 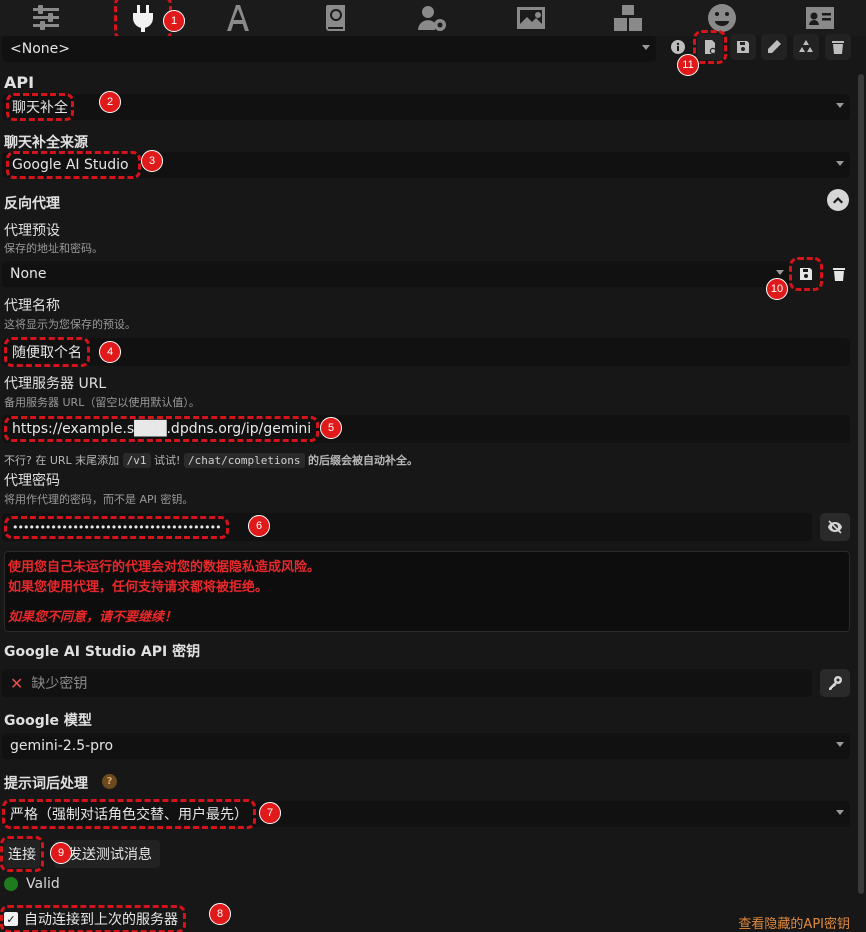 I want to click on warning-line-3: 如果您不同意，请不要继续！, so click(x=93, y=617).